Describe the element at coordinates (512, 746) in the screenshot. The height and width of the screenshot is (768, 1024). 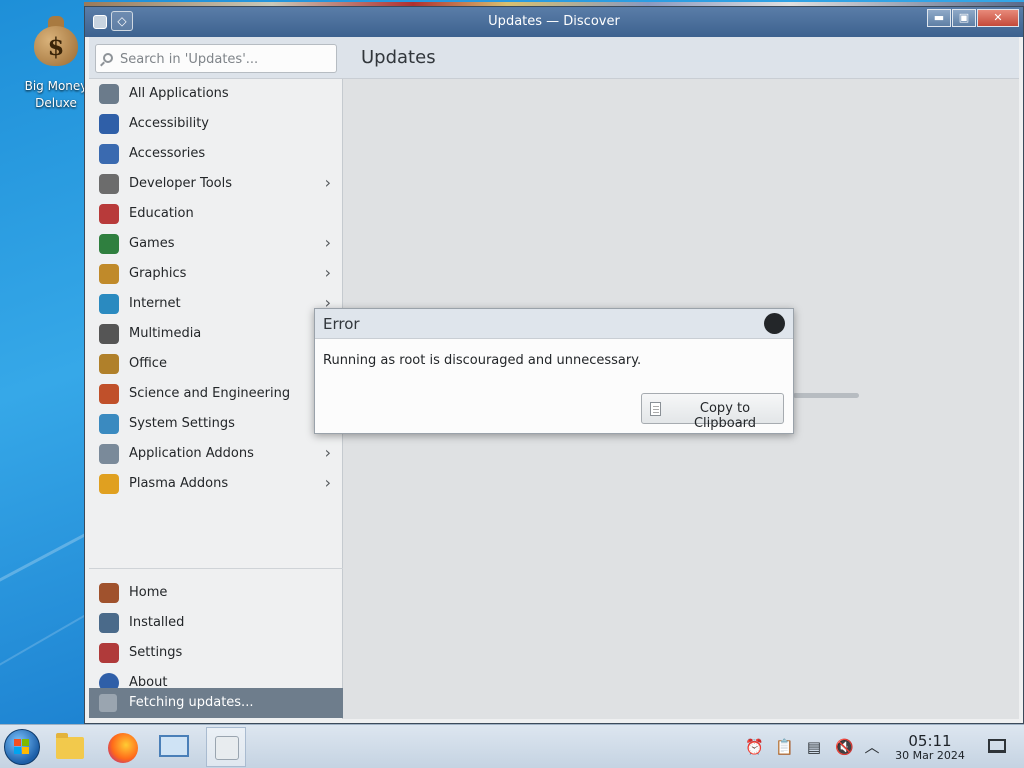
I see `taskbar: ⏰ 📋 ▤ 🔇 ︿ 05:11 30 Mar 2024` at that location.